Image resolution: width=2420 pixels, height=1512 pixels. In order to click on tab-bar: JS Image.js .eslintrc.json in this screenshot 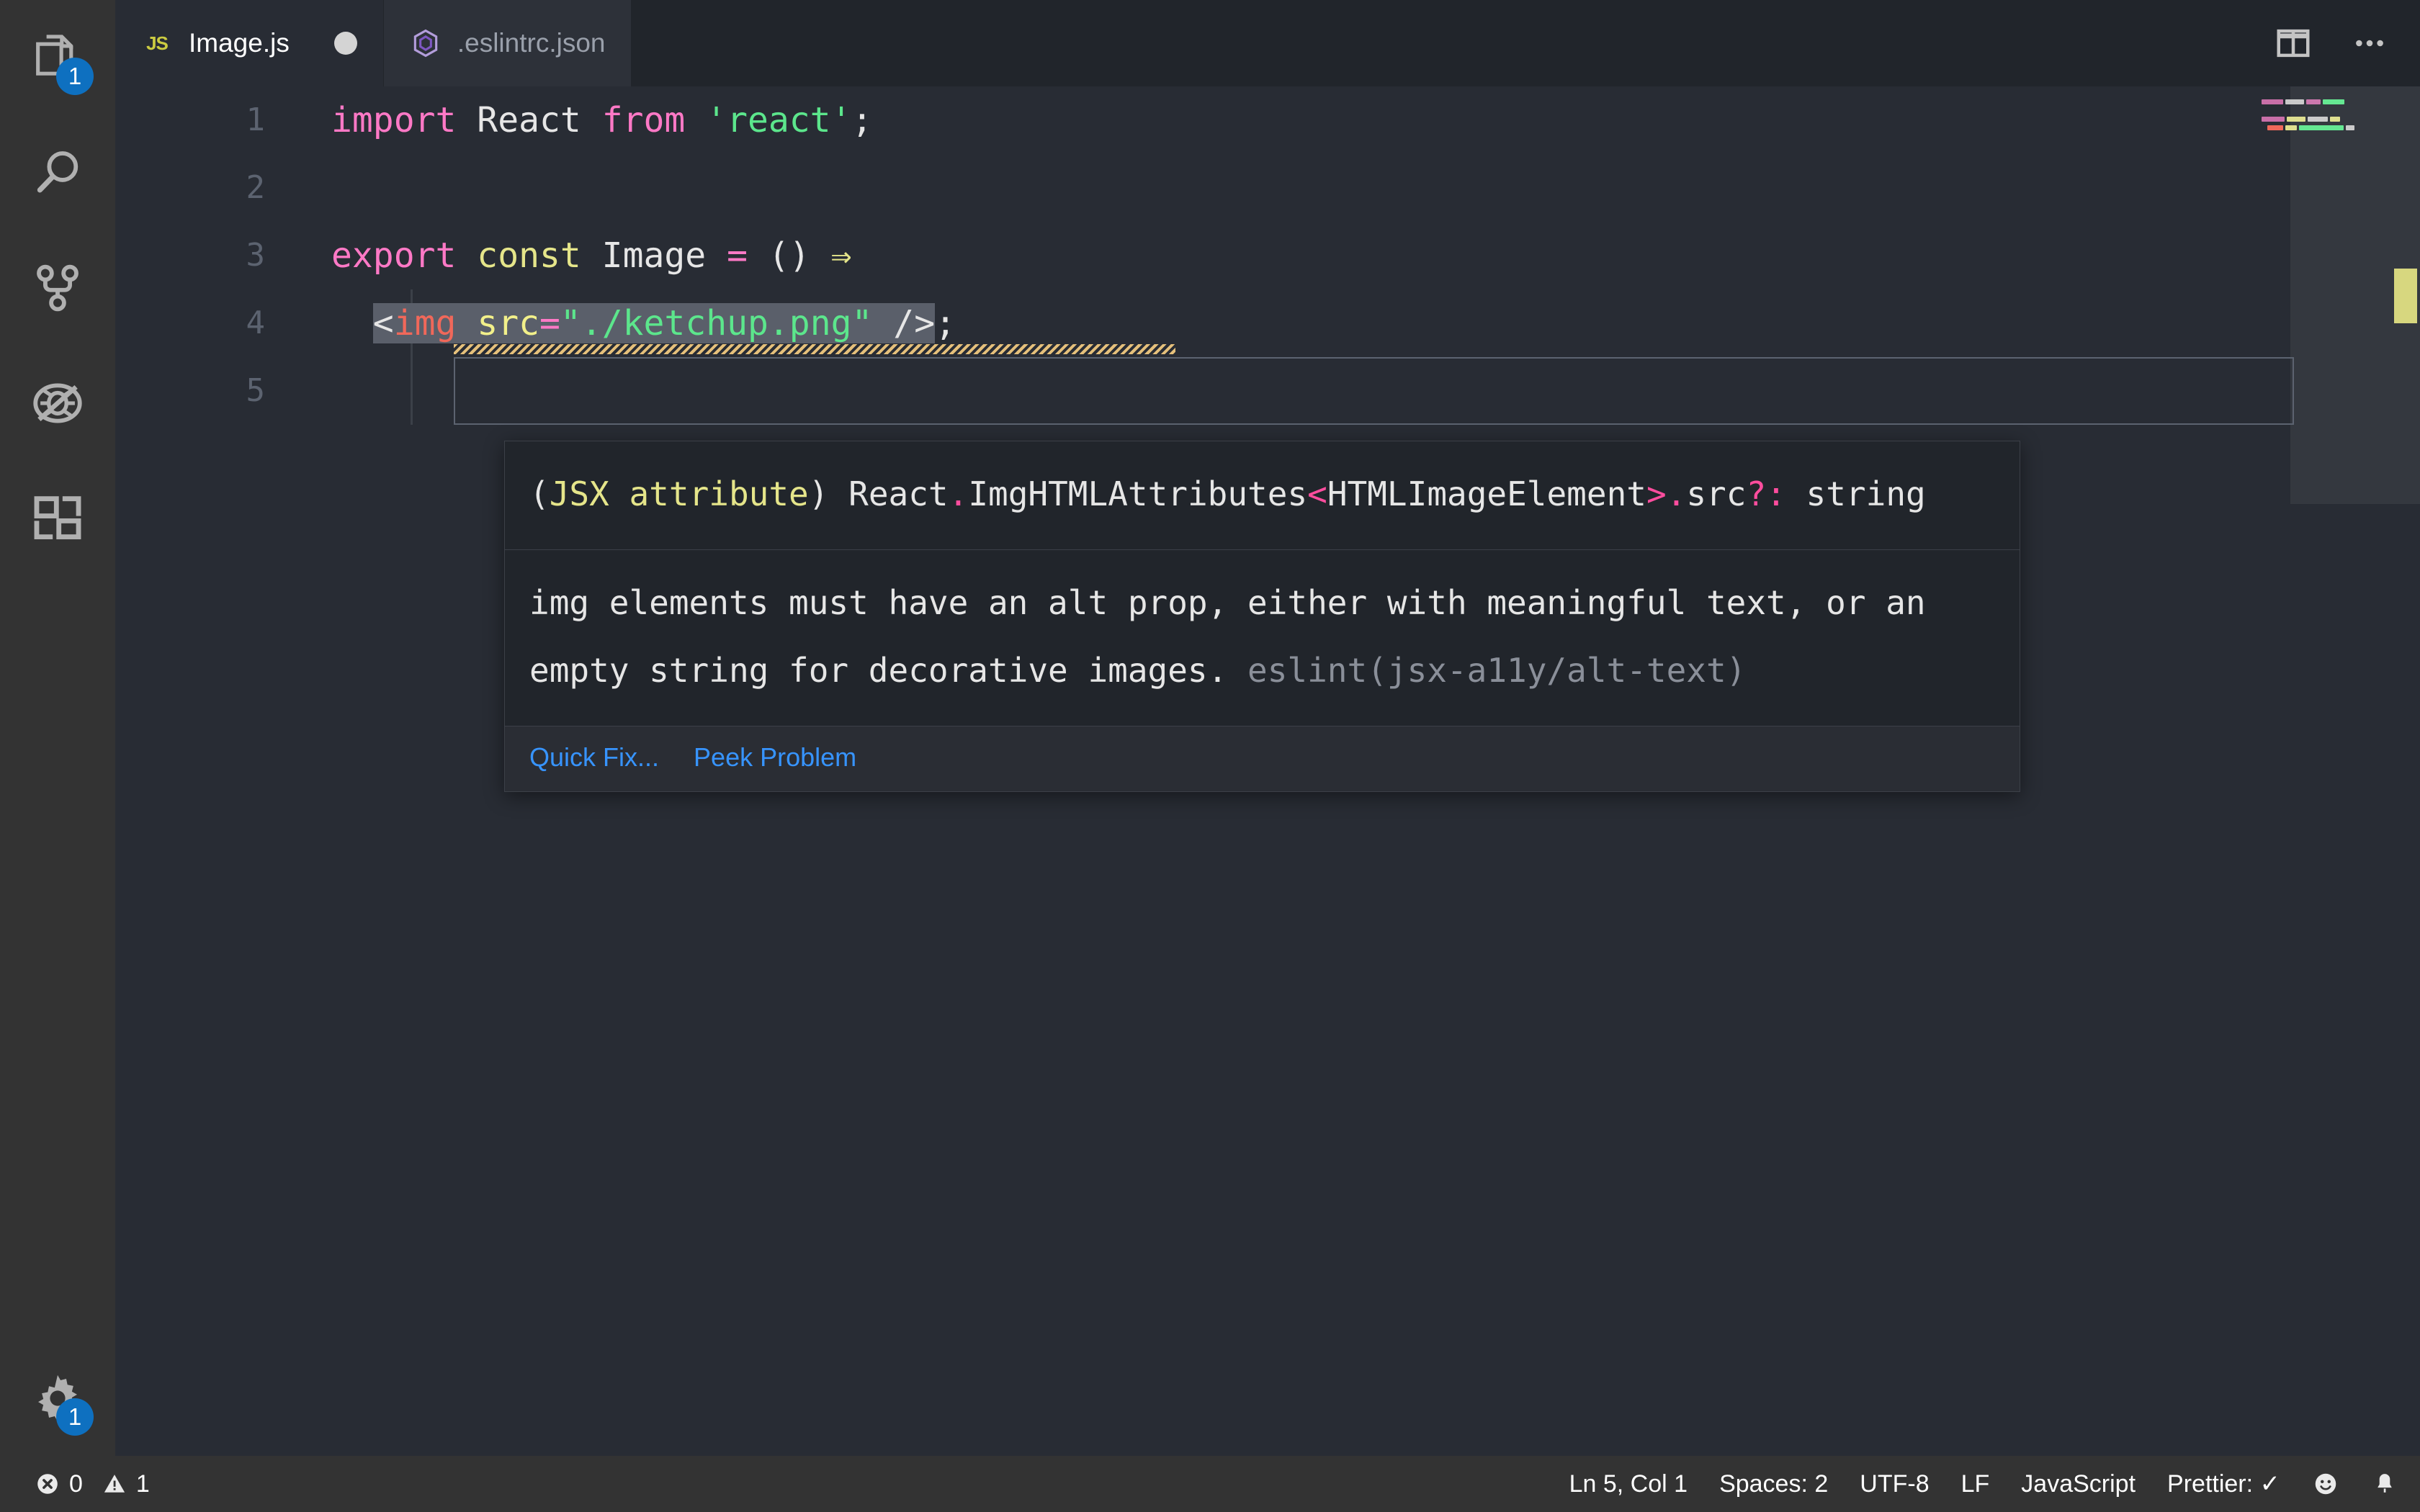, I will do `click(1267, 43)`.